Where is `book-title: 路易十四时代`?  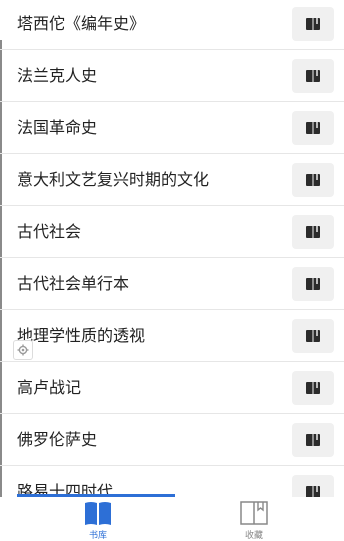
book-title: 路易十四时代 is located at coordinates (65, 489).